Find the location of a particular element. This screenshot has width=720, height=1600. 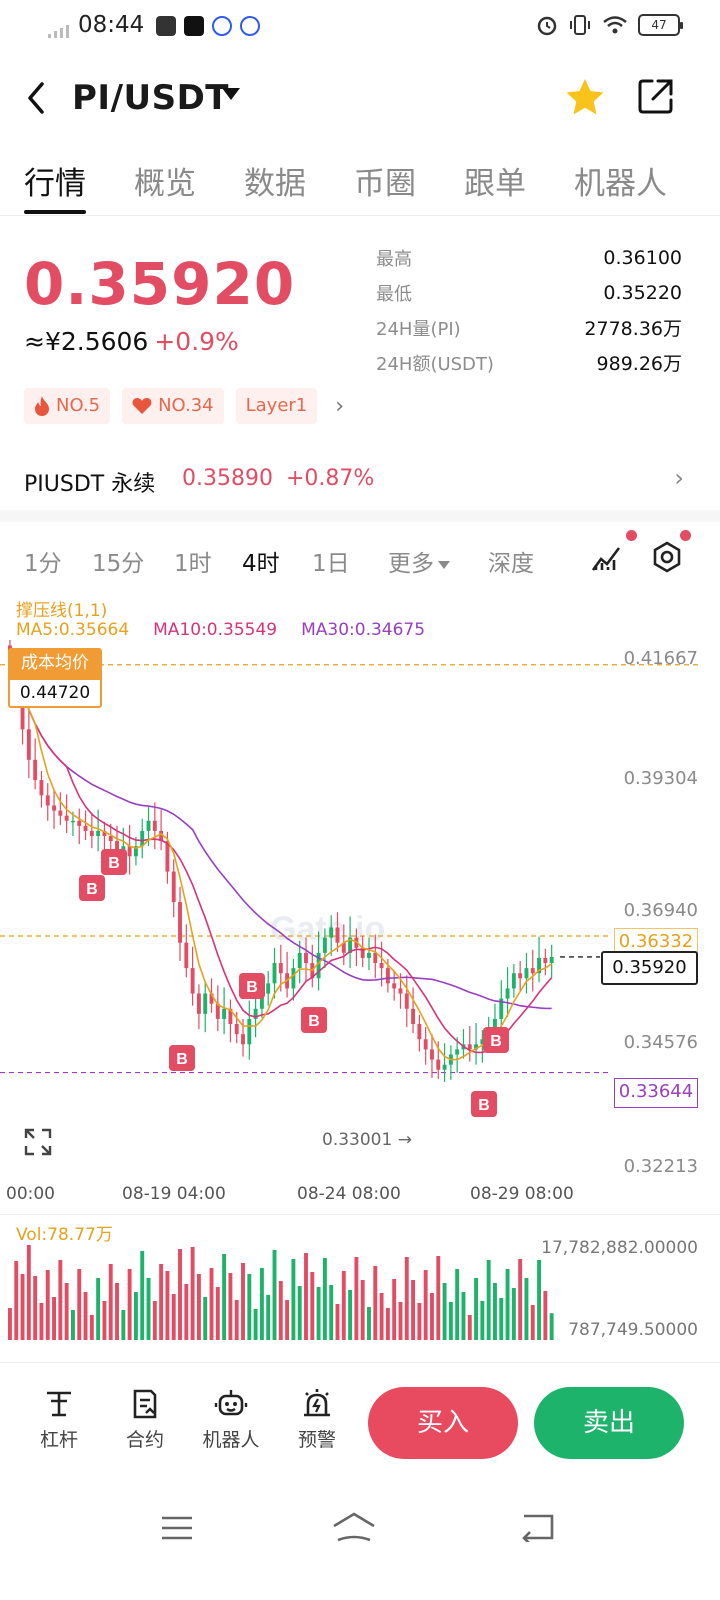

notification-icons is located at coordinates (208, 26).